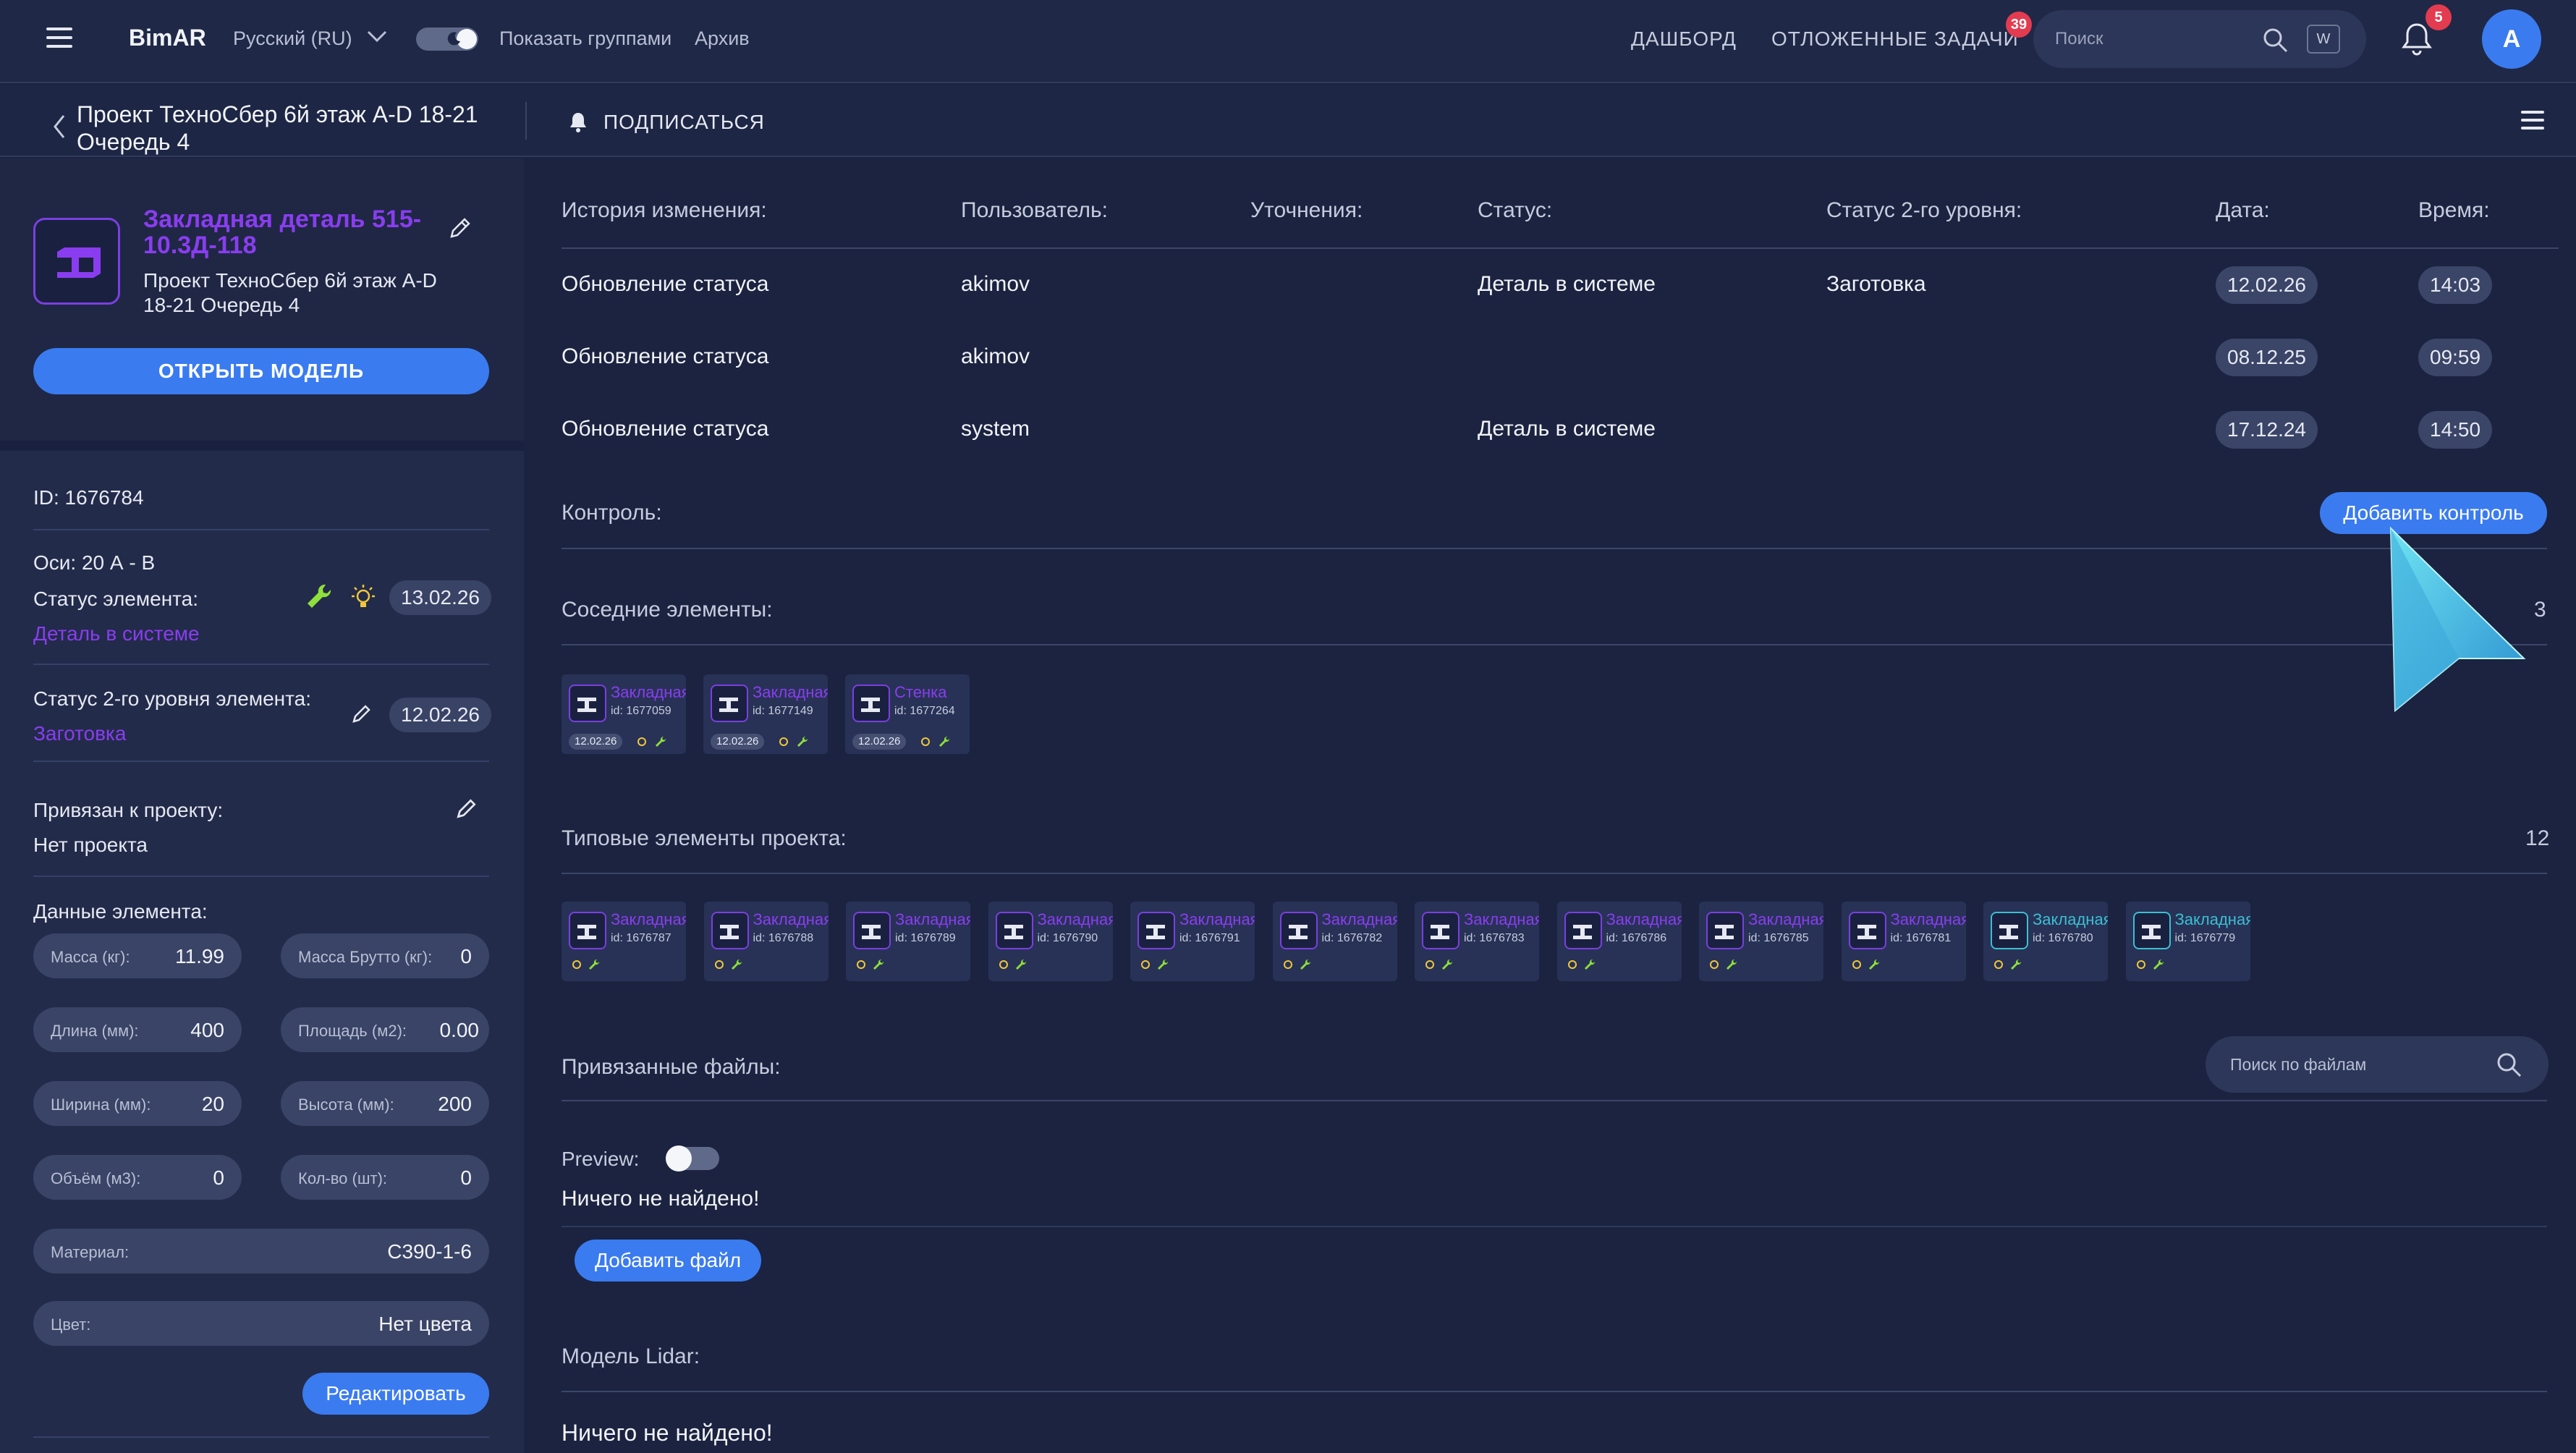  What do you see at coordinates (668, 1261) in the screenshot?
I see `add-file-button: Добавить файл` at bounding box center [668, 1261].